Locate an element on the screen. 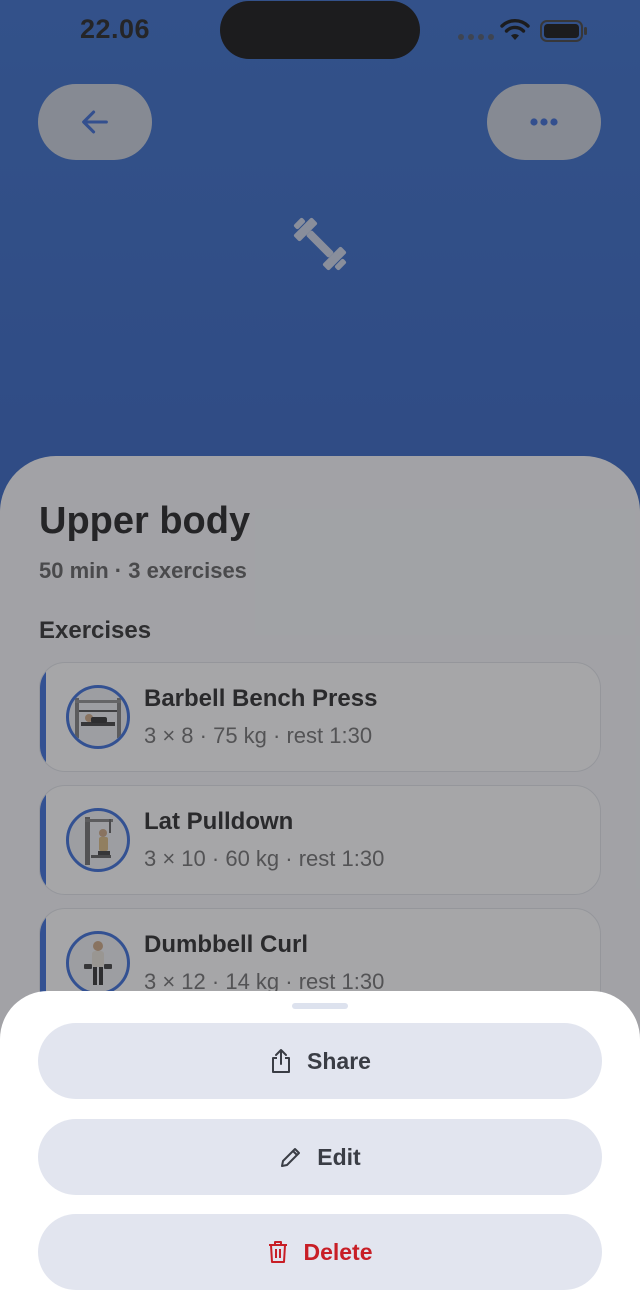 The image size is (640, 1312). edit-label: Edit is located at coordinates (339, 1156).